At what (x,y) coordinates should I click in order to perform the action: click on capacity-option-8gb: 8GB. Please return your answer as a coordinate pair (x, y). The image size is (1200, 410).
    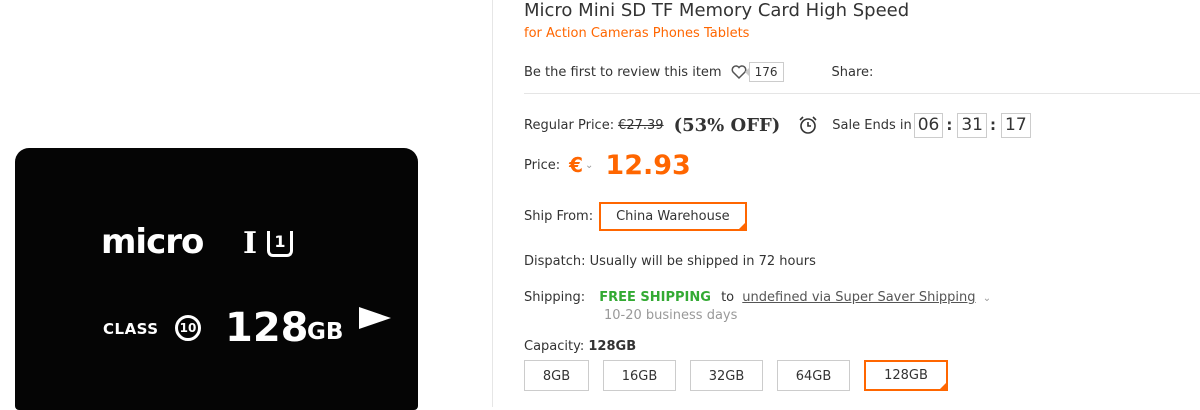
    Looking at the image, I should click on (556, 375).